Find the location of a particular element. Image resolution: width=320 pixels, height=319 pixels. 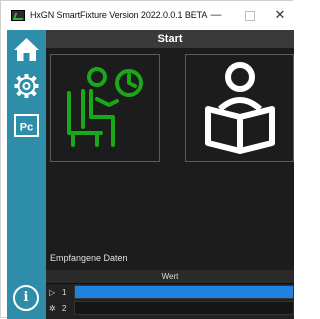

table-row: ✲ 2 is located at coordinates (170, 308).